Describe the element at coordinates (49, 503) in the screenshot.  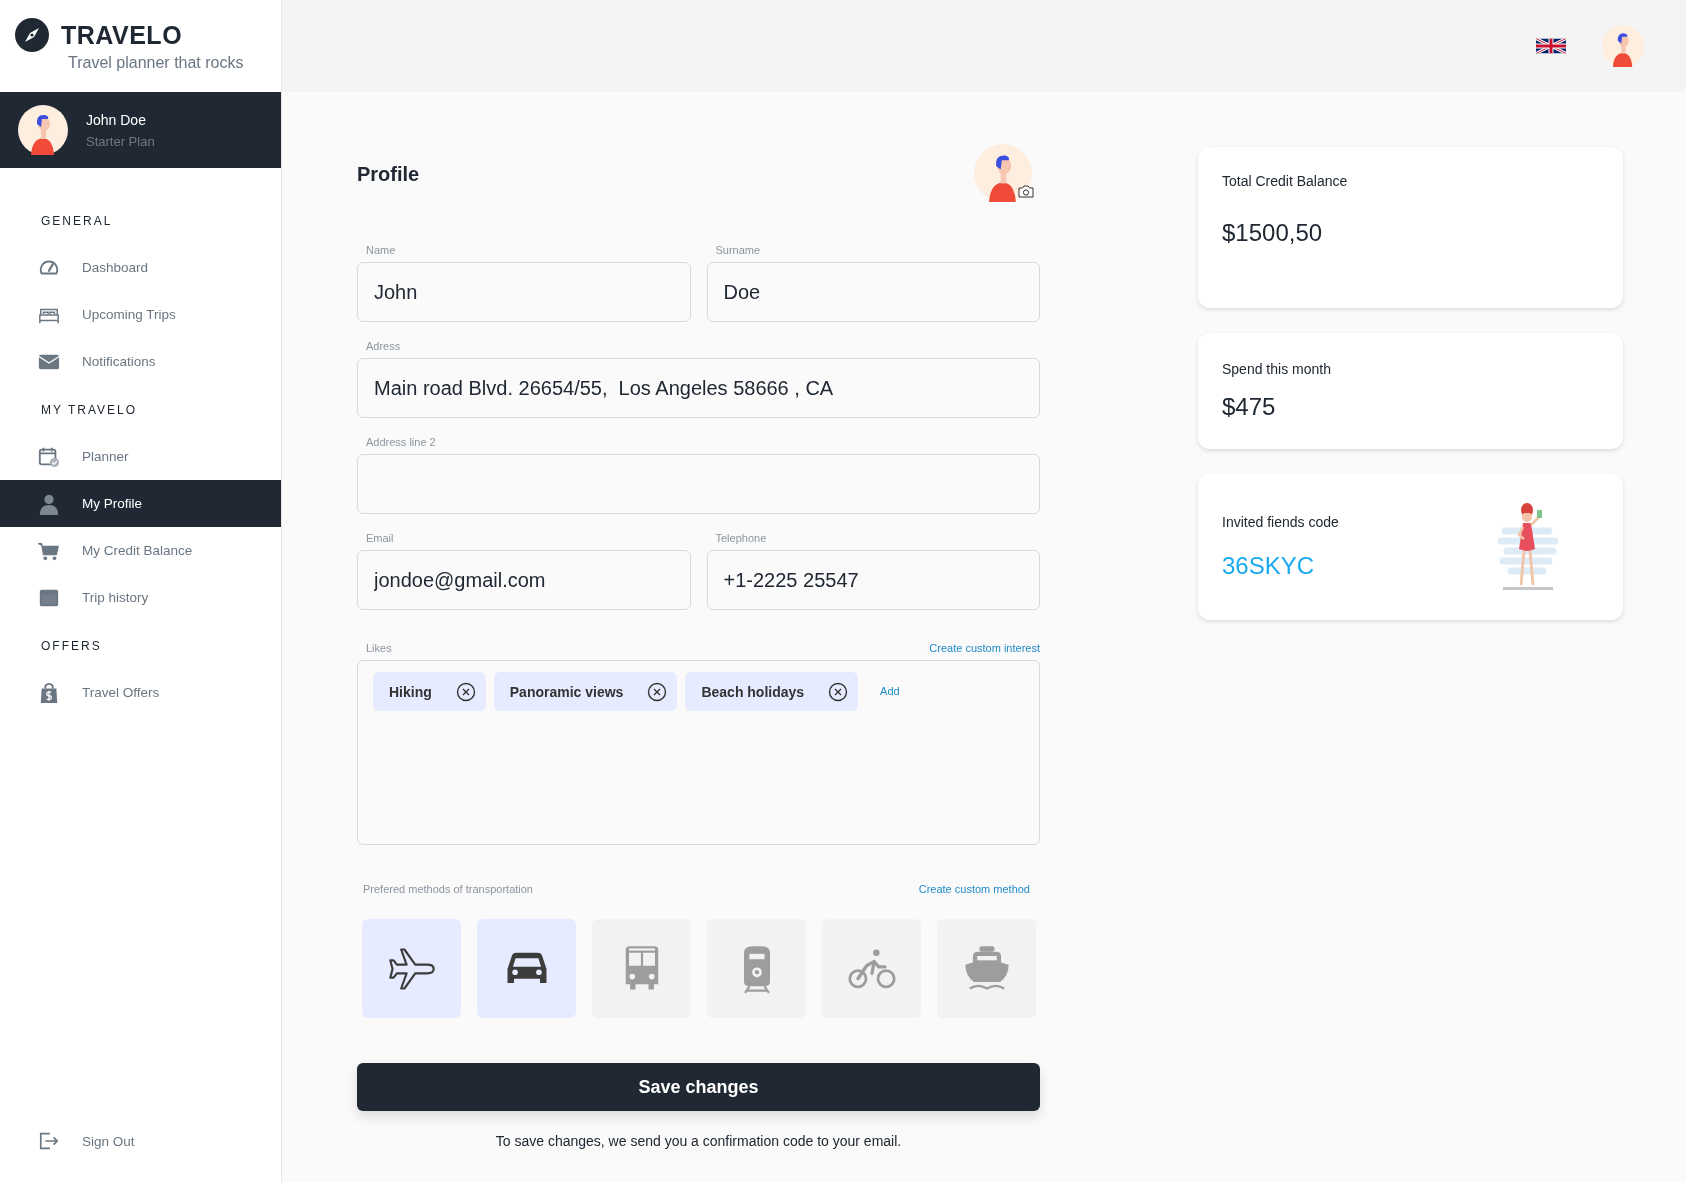
I see `person-icon` at that location.